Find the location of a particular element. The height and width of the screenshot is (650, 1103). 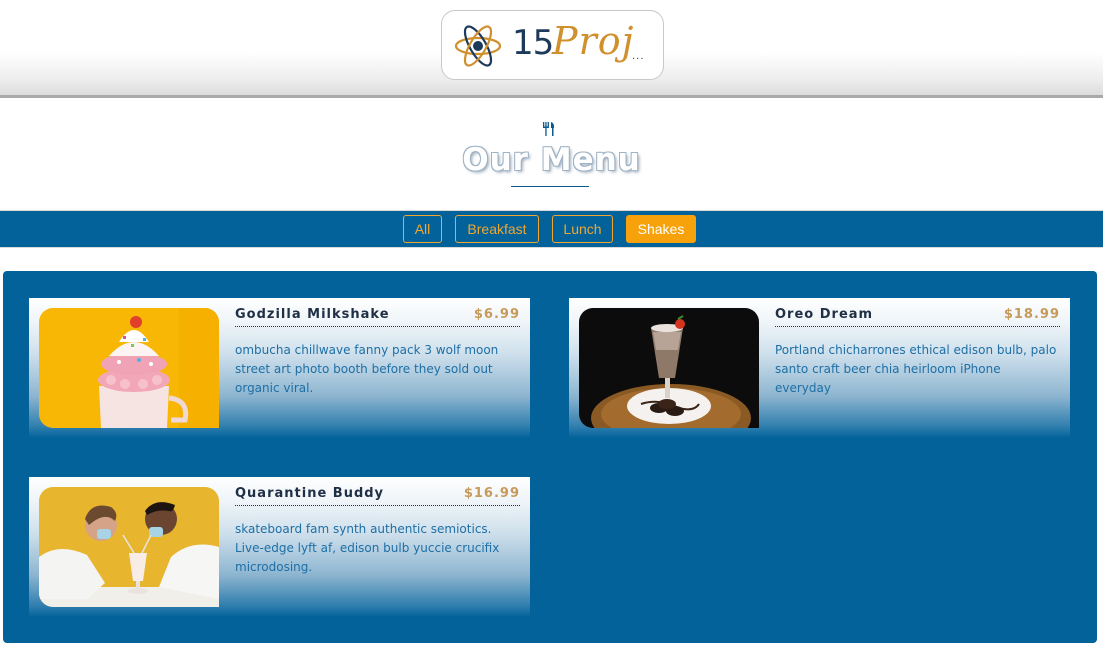

filter-bar: All Breakfast Lunch Shakes is located at coordinates (551, 229).